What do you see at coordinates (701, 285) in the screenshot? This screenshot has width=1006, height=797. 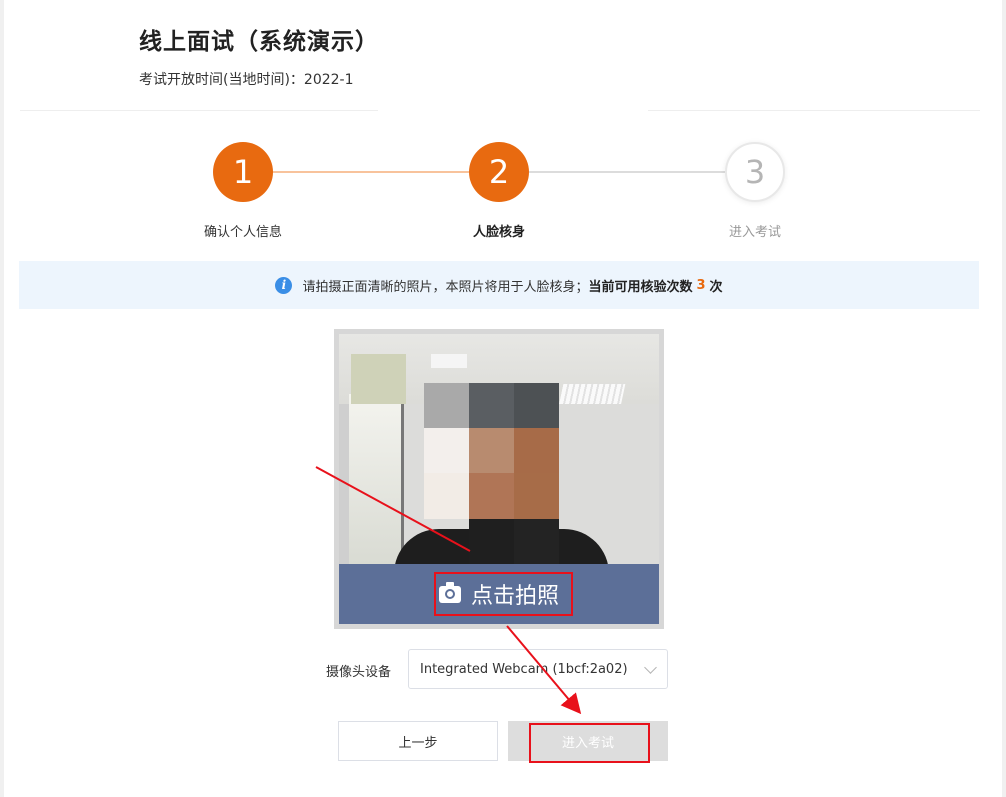 I see `attempt-count: 3` at bounding box center [701, 285].